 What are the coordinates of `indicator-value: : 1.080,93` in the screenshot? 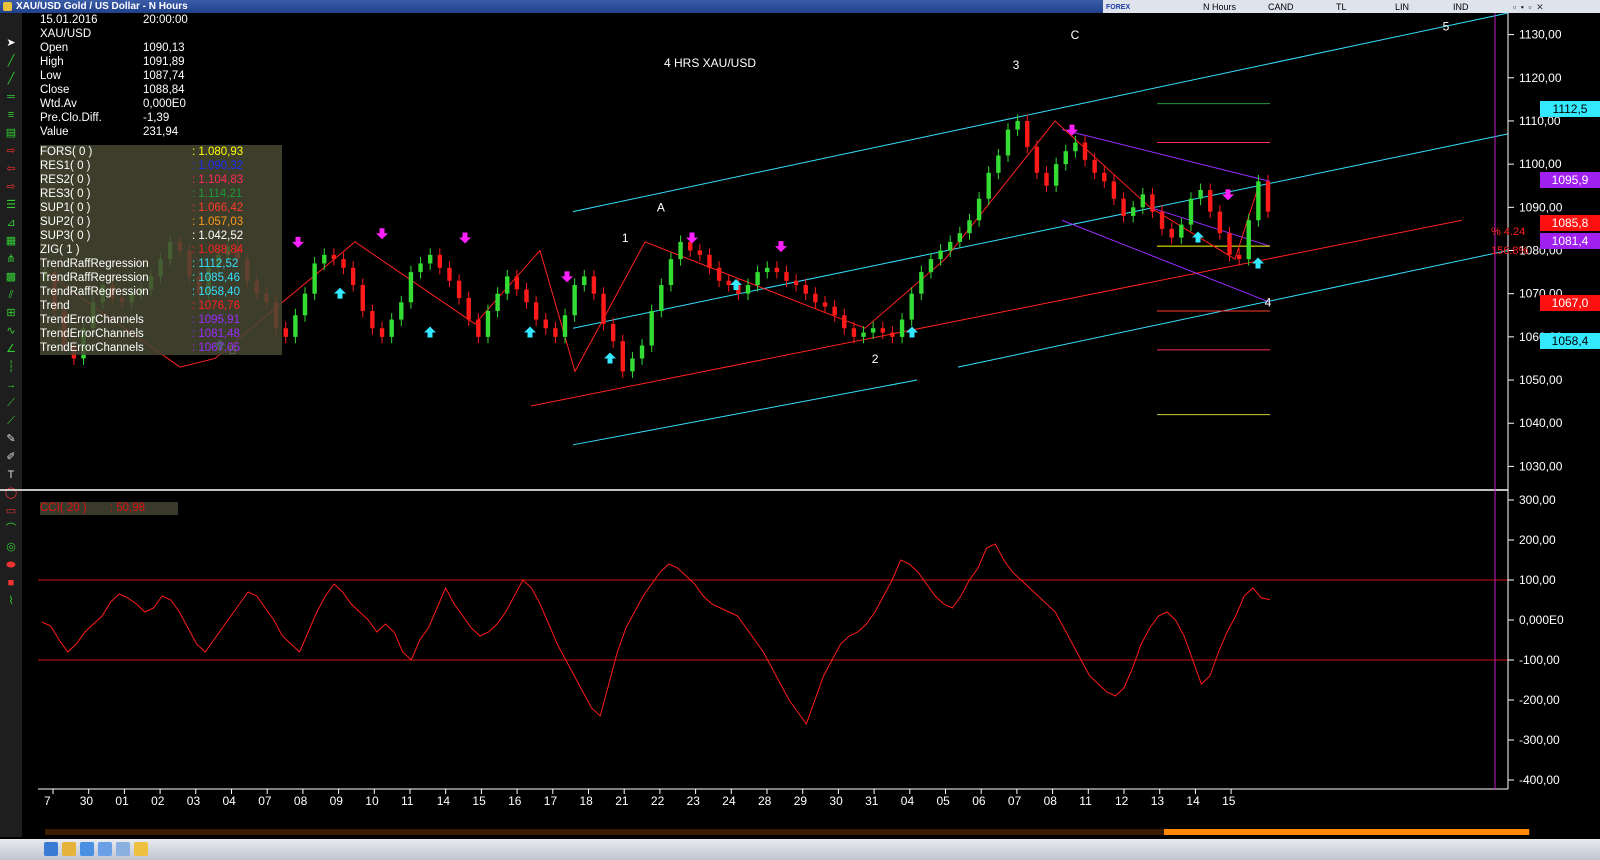 It's located at (218, 152).